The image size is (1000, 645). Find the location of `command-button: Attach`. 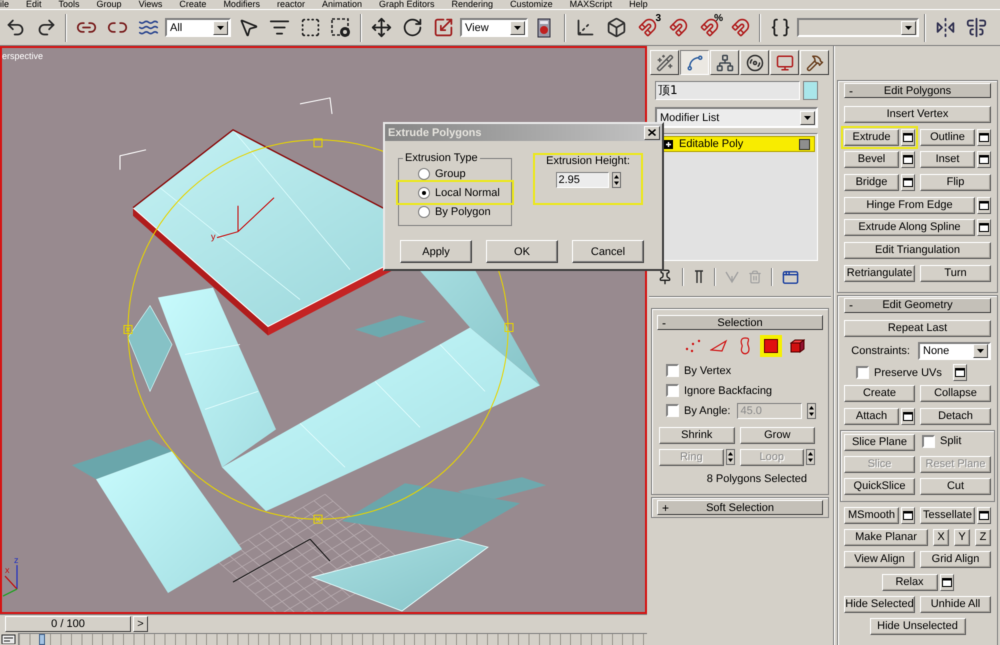

command-button: Attach is located at coordinates (871, 416).